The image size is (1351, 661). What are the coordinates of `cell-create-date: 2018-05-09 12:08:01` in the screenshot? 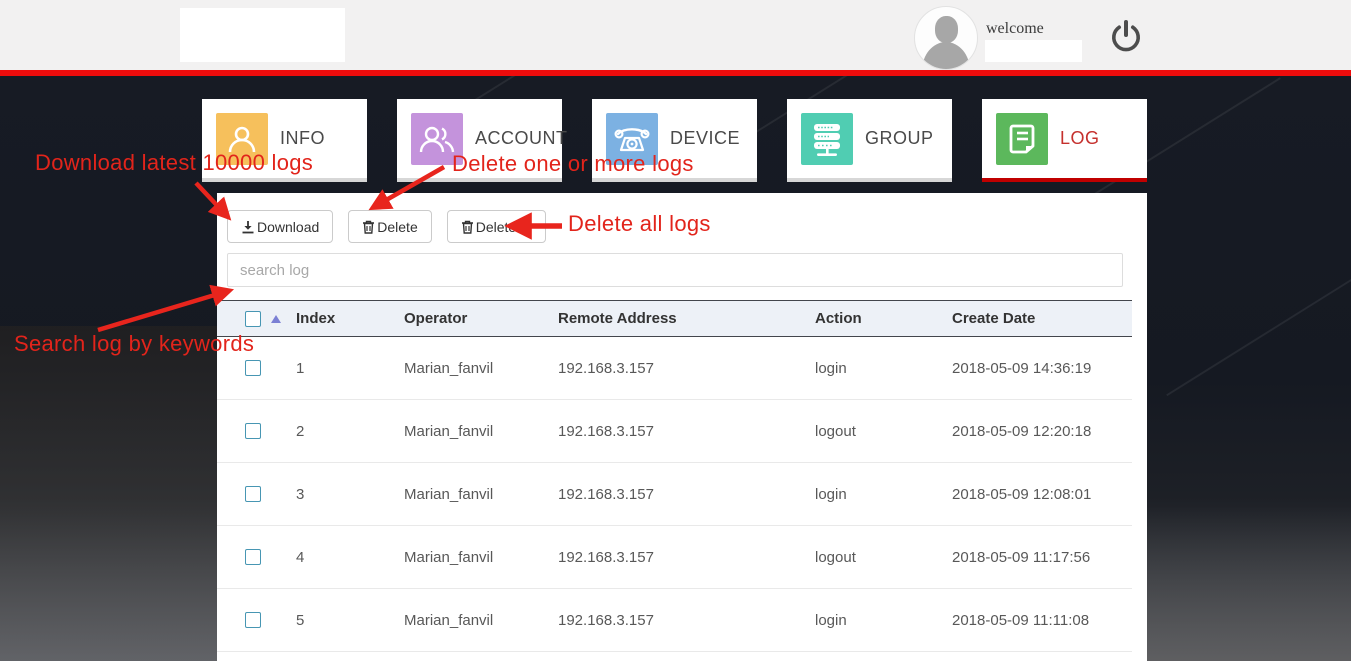 It's located at (1022, 494).